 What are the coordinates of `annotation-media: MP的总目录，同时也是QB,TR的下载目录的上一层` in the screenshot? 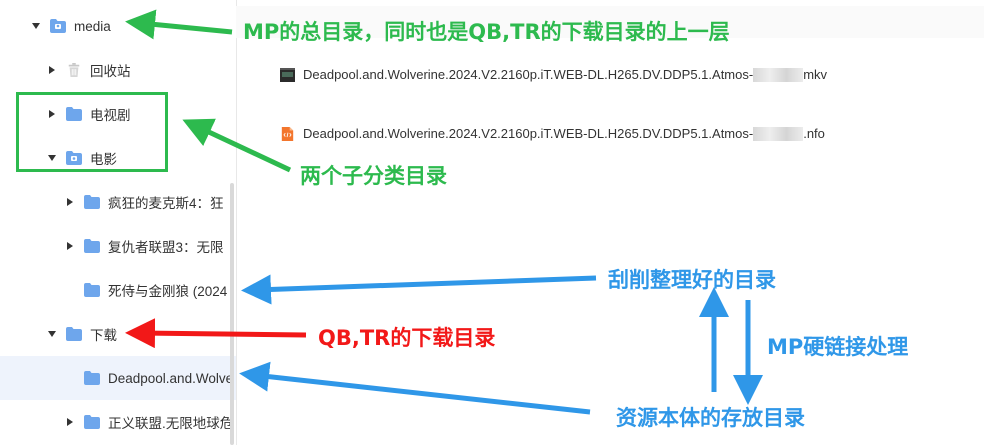 It's located at (486, 32).